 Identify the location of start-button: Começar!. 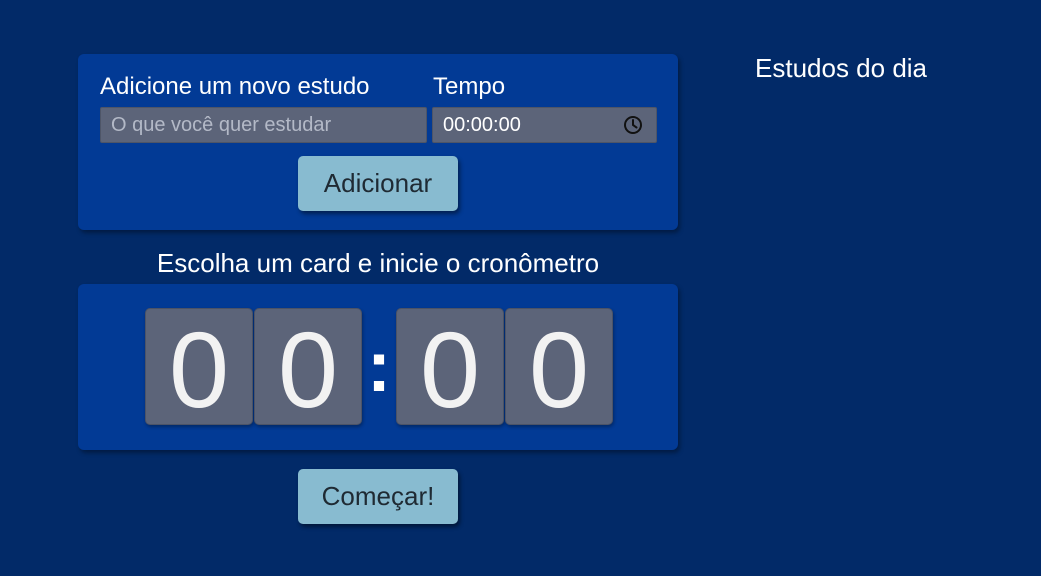
(378, 496).